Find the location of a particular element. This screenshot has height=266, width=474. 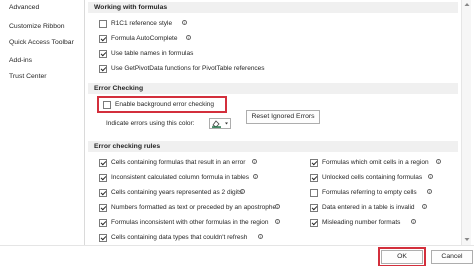

dialog-footer: OK Cancel is located at coordinates (237, 255).